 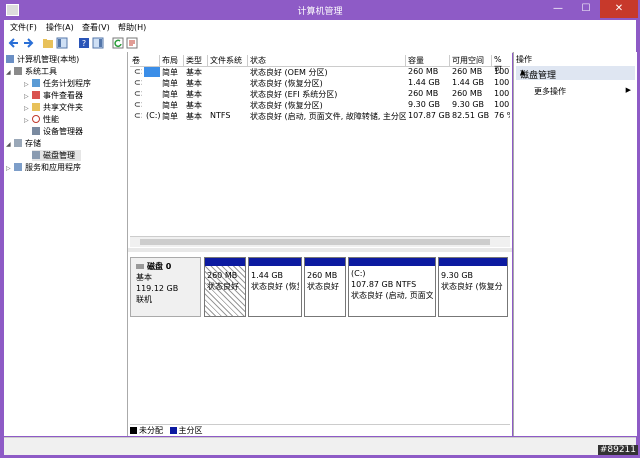 What do you see at coordinates (617, 450) in the screenshot?
I see `watermark: #89211` at bounding box center [617, 450].